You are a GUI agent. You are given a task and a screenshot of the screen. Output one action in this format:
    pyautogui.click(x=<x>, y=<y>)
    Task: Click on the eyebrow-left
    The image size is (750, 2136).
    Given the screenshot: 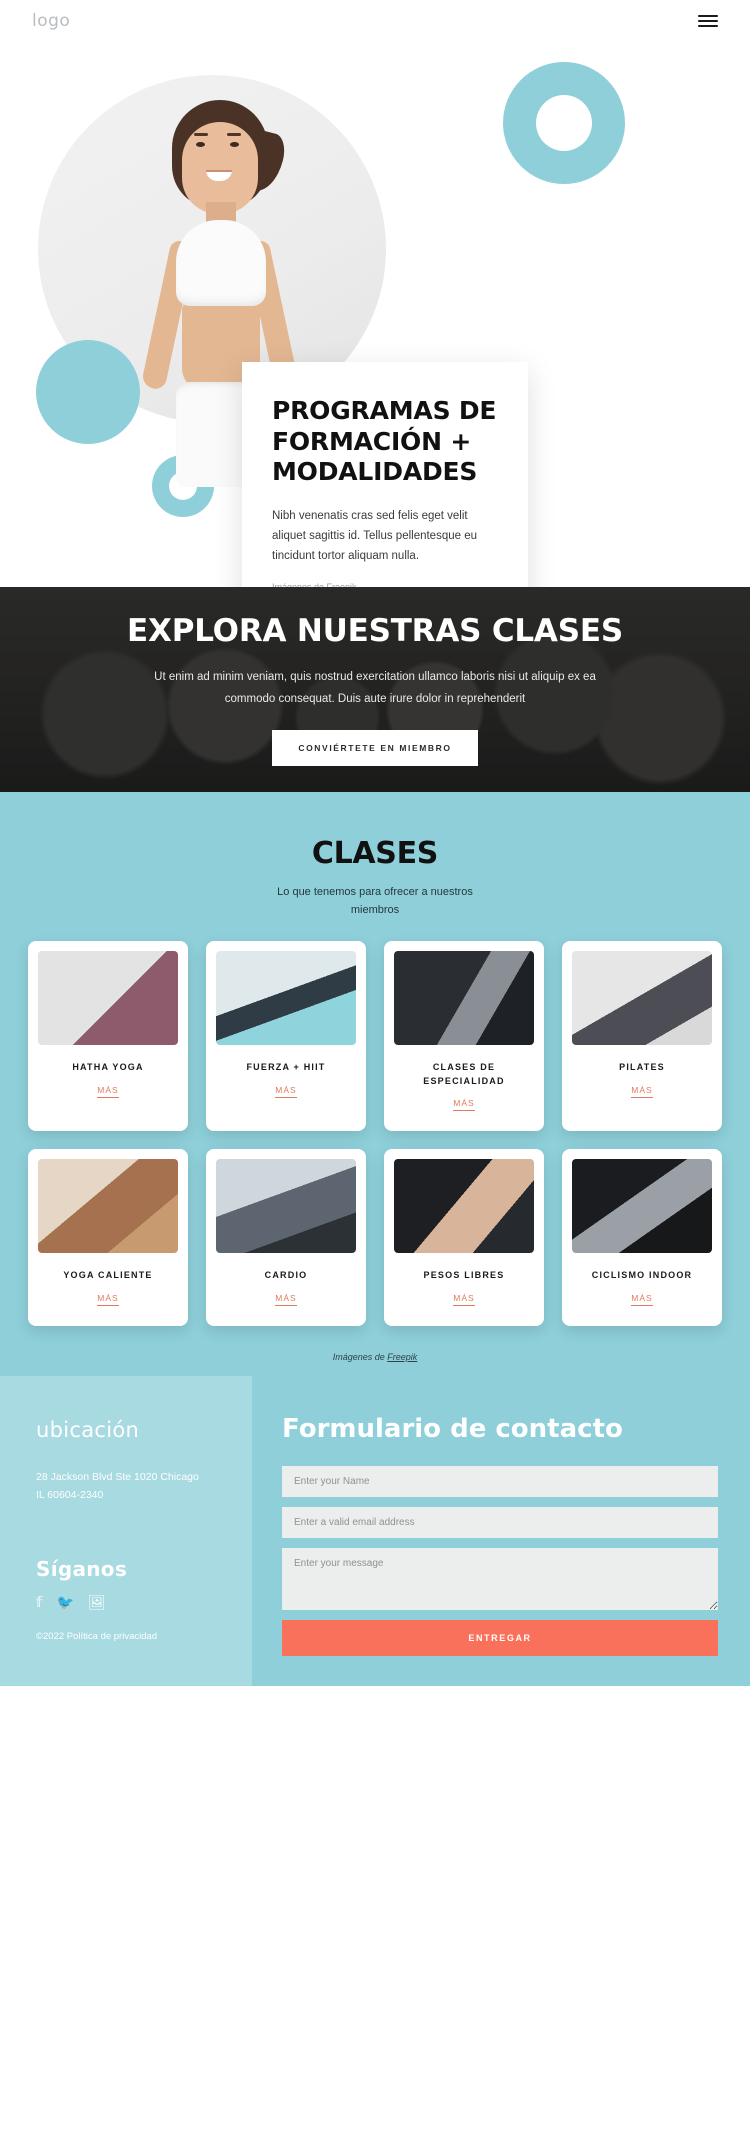 What is the action you would take?
    pyautogui.click(x=201, y=134)
    